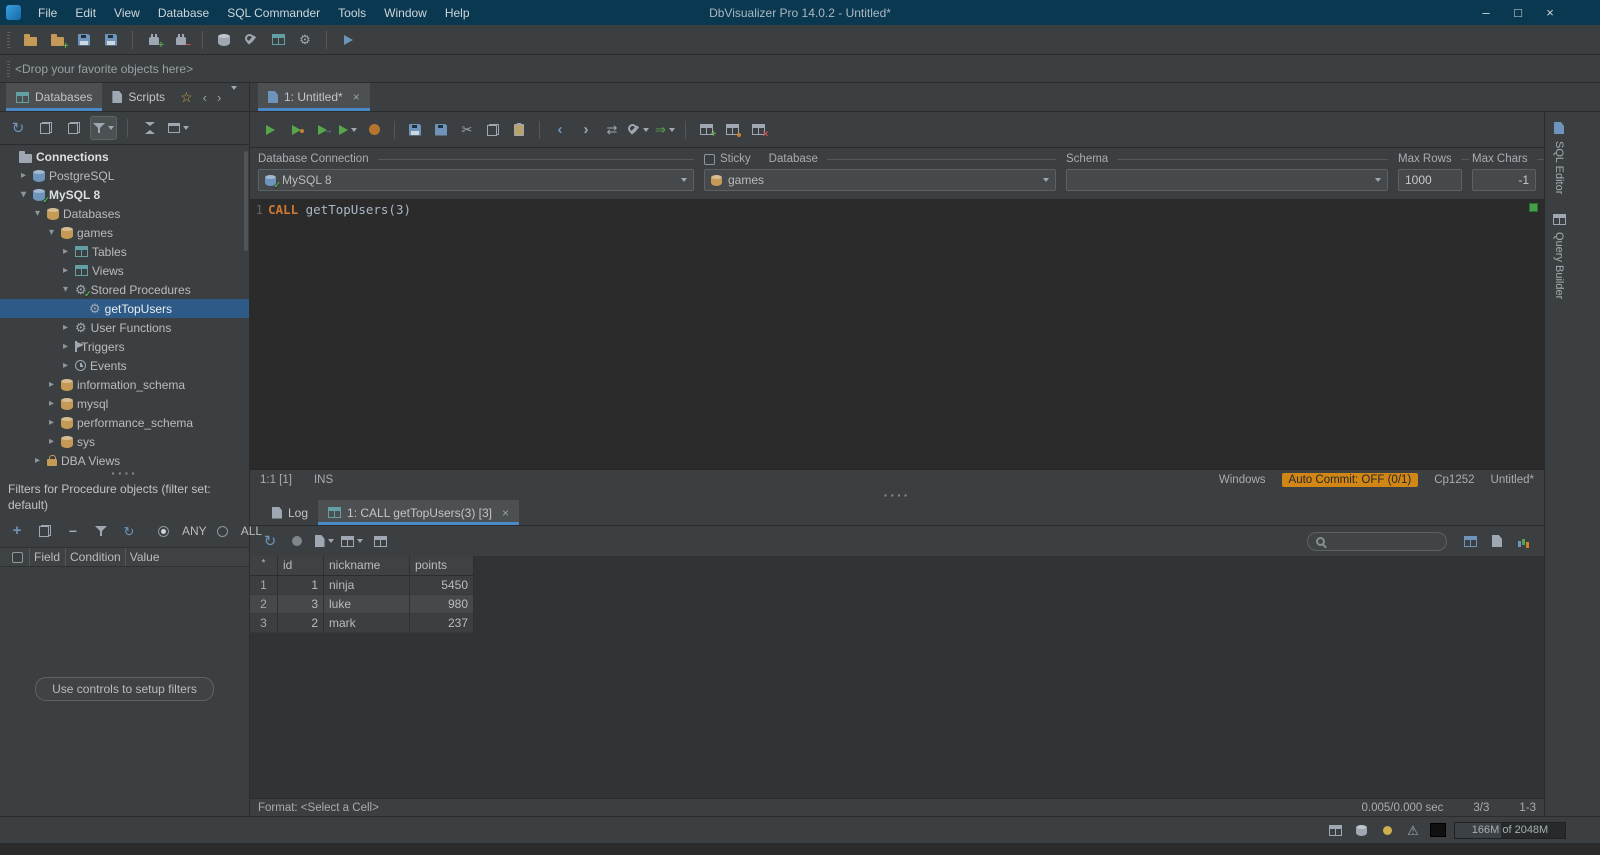 The image size is (1600, 855). Describe the element at coordinates (124, 346) in the screenshot. I see `tree-item-triggers: ▸ Triggers` at that location.